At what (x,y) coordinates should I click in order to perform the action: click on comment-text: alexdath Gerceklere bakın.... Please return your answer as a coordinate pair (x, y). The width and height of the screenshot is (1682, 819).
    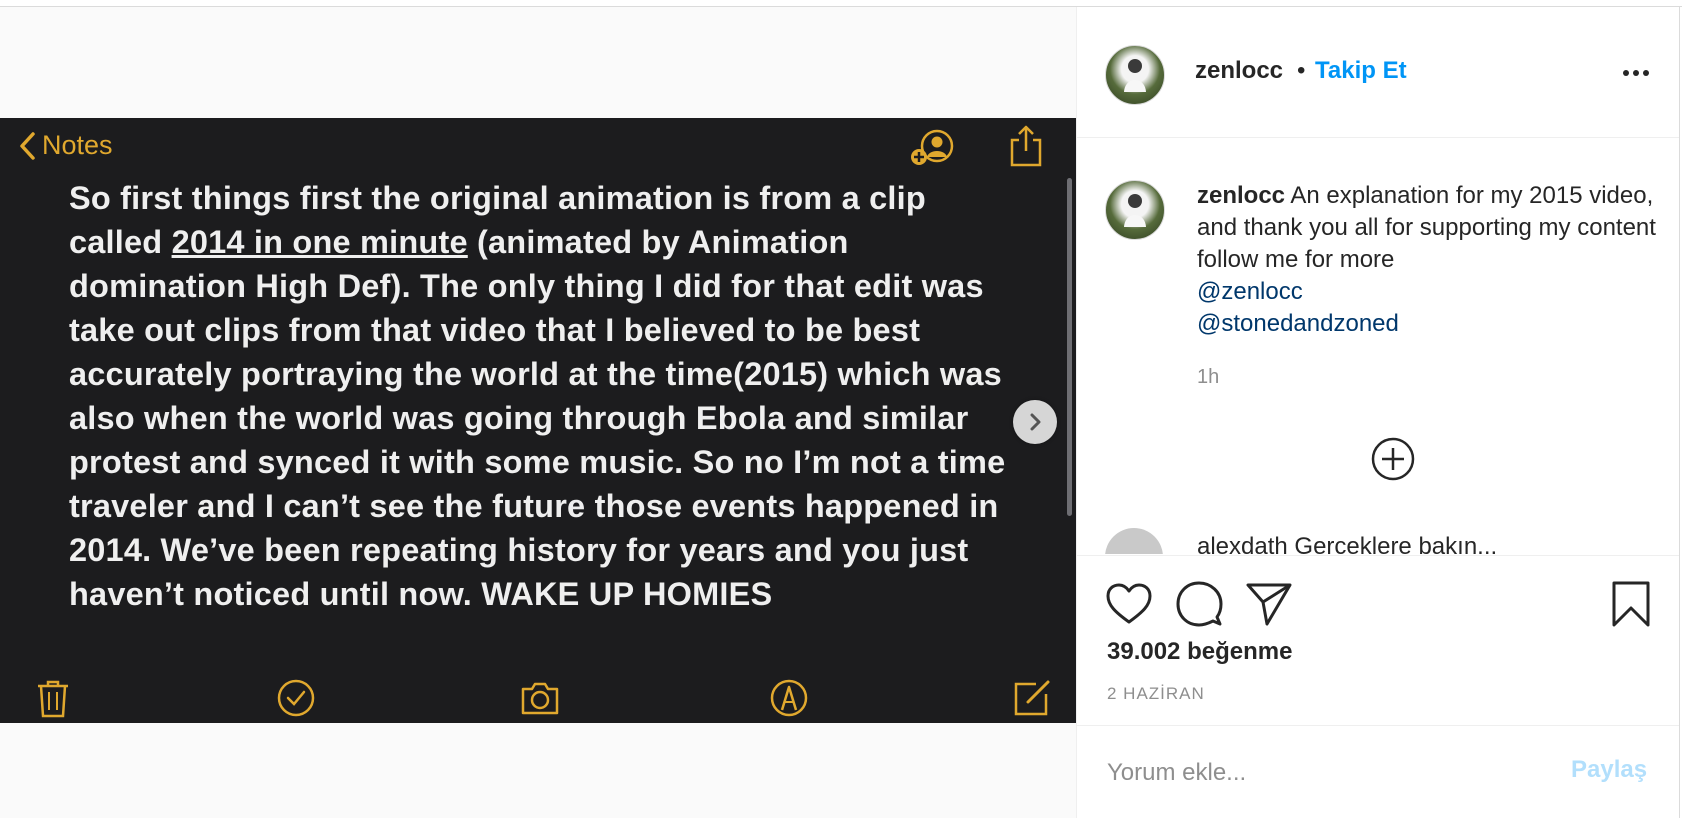
    Looking at the image, I should click on (1347, 543).